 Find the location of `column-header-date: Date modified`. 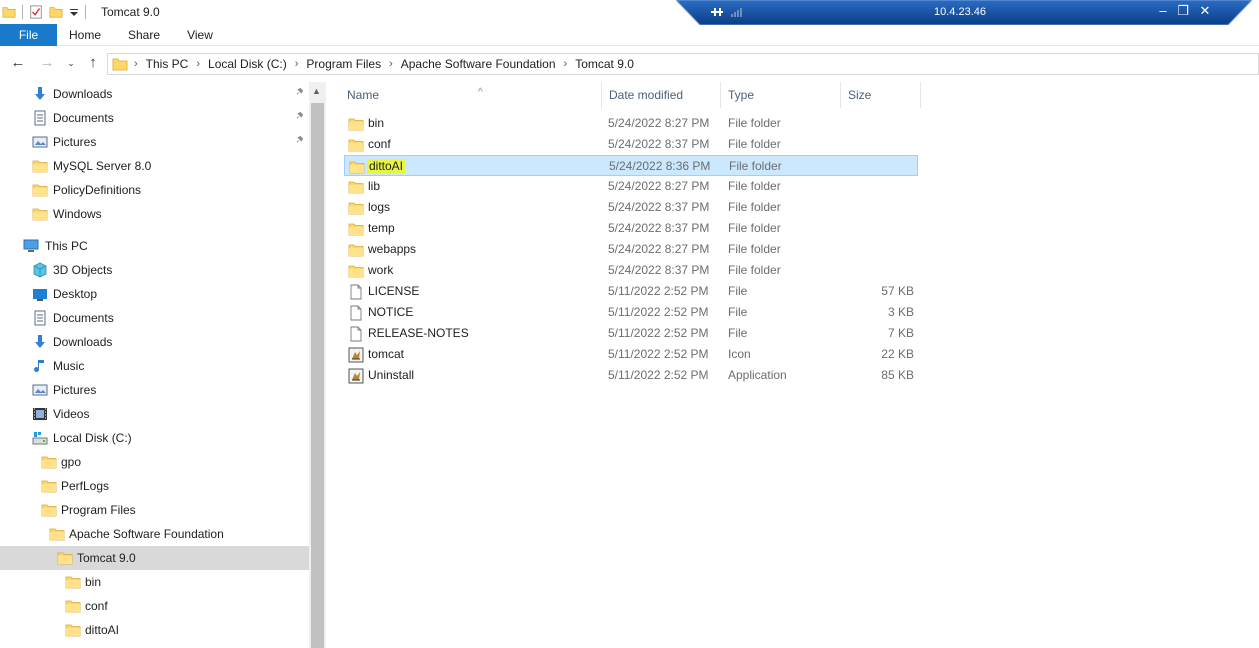

column-header-date: Date modified is located at coordinates (661, 95).